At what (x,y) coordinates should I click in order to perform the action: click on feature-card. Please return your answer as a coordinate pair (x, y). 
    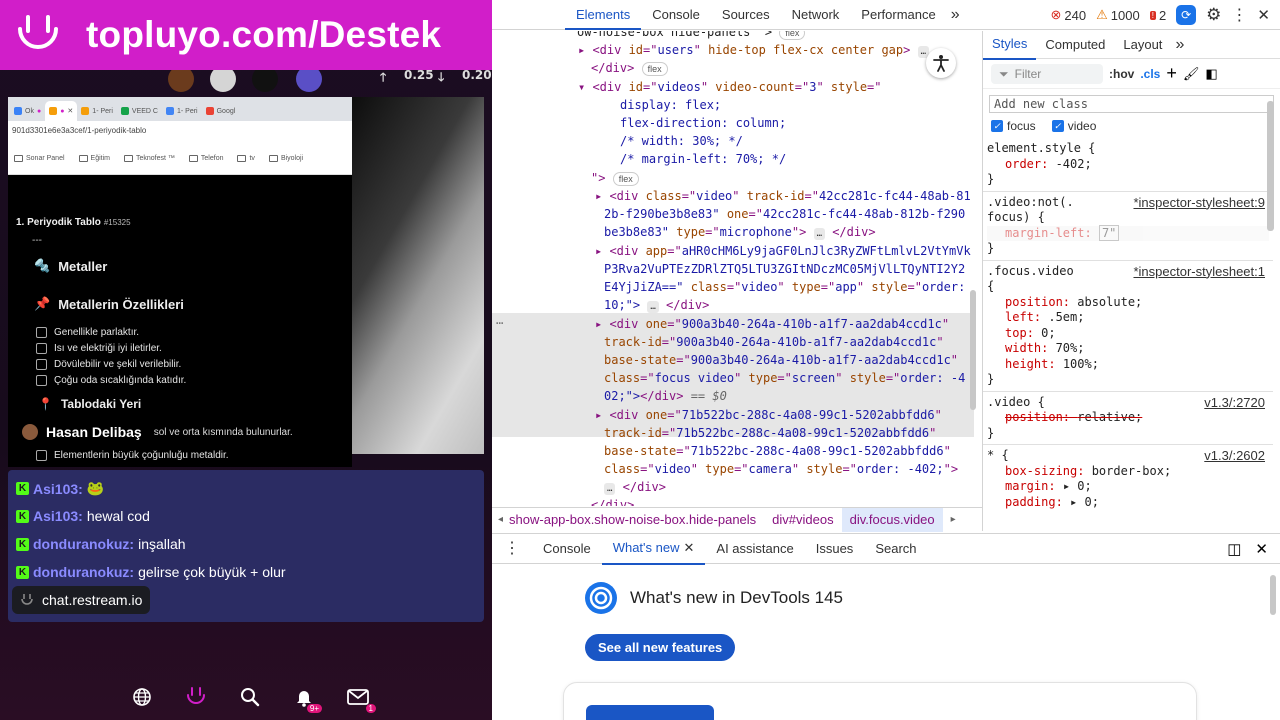
    Looking at the image, I should click on (880, 701).